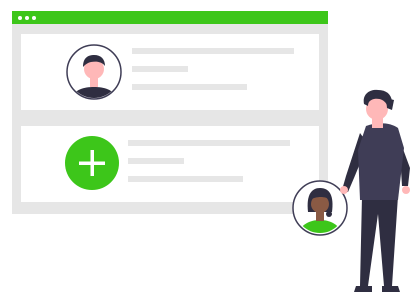 Image resolution: width=416 pixels, height=292 pixels. I want to click on person-figure, so click(375, 190).